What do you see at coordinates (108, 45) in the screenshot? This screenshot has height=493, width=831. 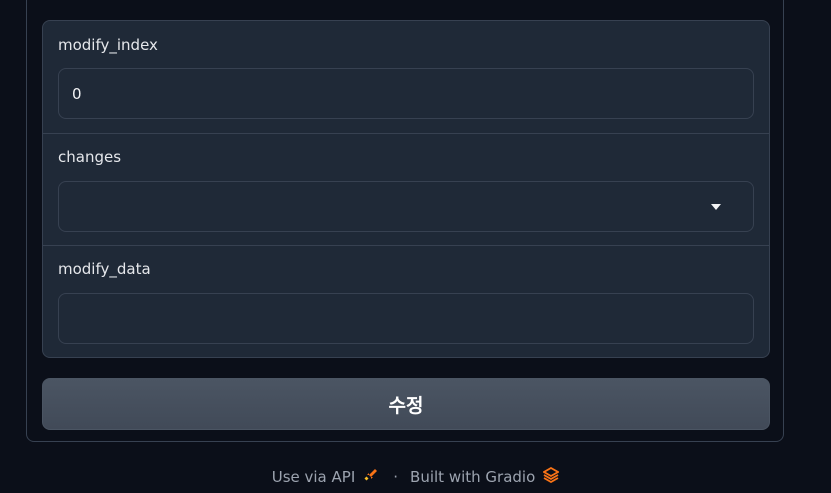 I see `modify-index-label: modify_index` at bounding box center [108, 45].